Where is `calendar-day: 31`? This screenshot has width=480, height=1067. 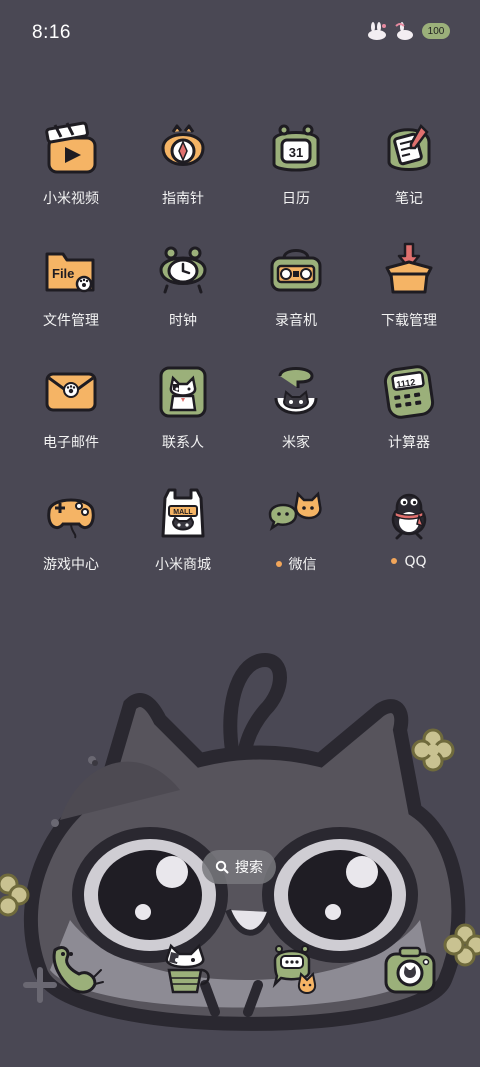 calendar-day: 31 is located at coordinates (296, 152).